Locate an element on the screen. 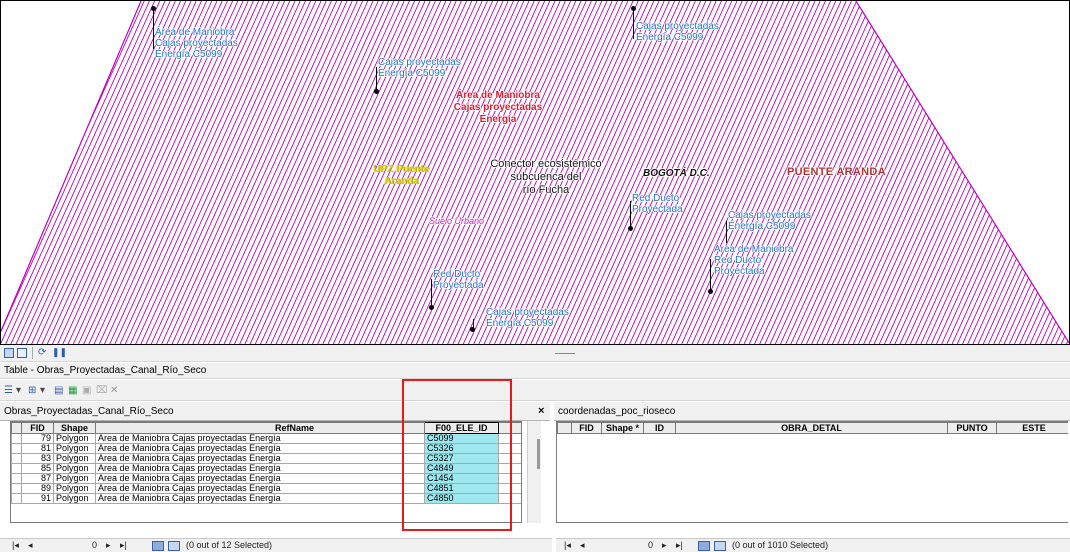 This screenshot has height=552, width=1070. column-header-shape: Shape * is located at coordinates (622, 428).